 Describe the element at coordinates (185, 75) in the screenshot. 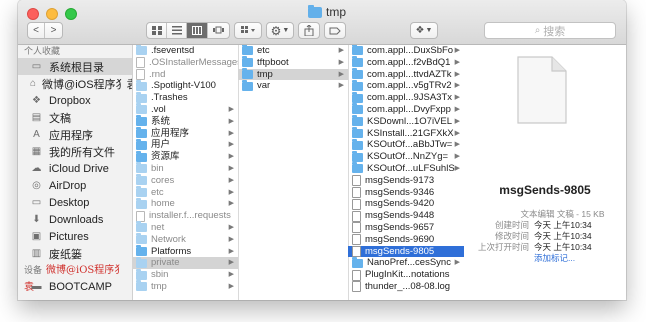

I see `list-item: .rnd` at that location.